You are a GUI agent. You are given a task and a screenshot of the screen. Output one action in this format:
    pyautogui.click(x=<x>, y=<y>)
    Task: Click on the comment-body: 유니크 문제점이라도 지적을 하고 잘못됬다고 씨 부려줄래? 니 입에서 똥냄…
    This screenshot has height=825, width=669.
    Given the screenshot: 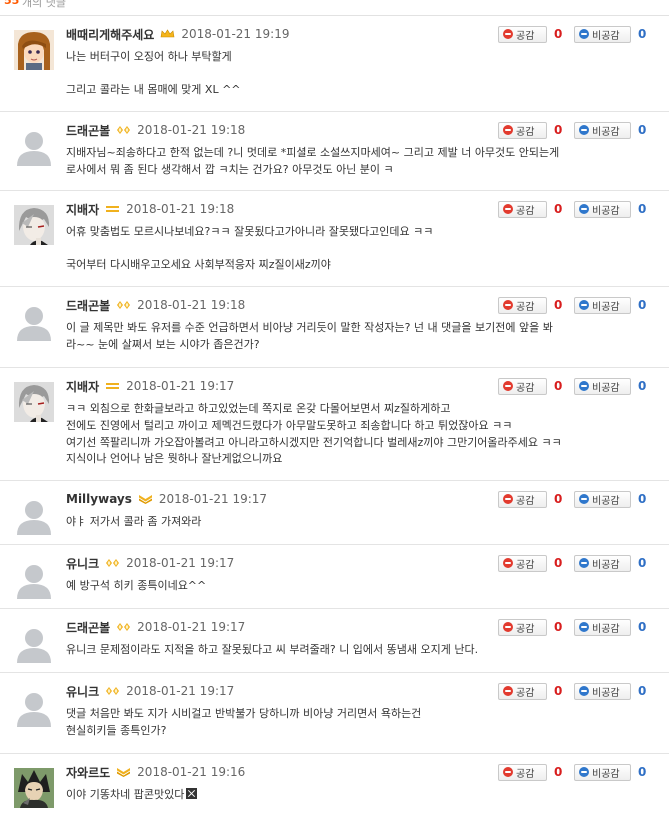 What is the action you would take?
    pyautogui.click(x=361, y=650)
    